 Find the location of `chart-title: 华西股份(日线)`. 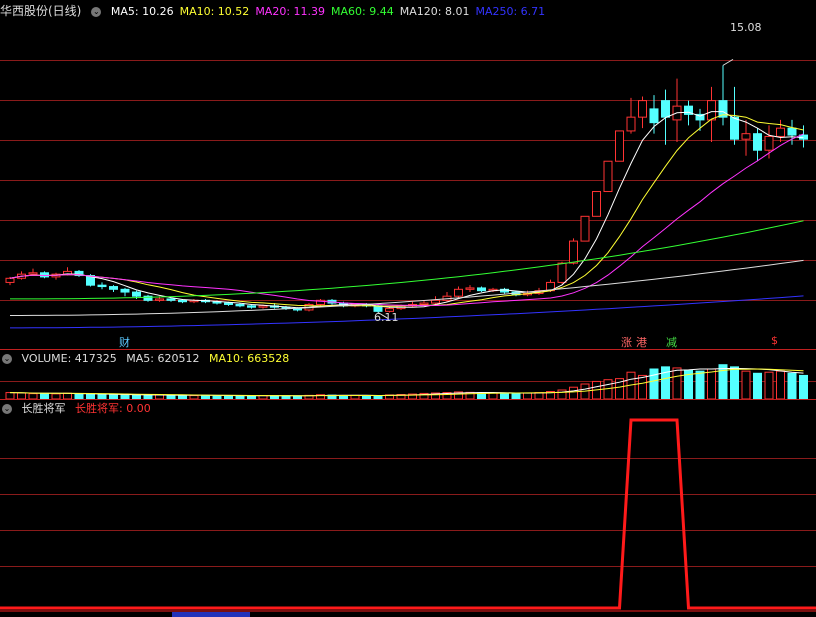

chart-title: 华西股份(日线) is located at coordinates (41, 11).